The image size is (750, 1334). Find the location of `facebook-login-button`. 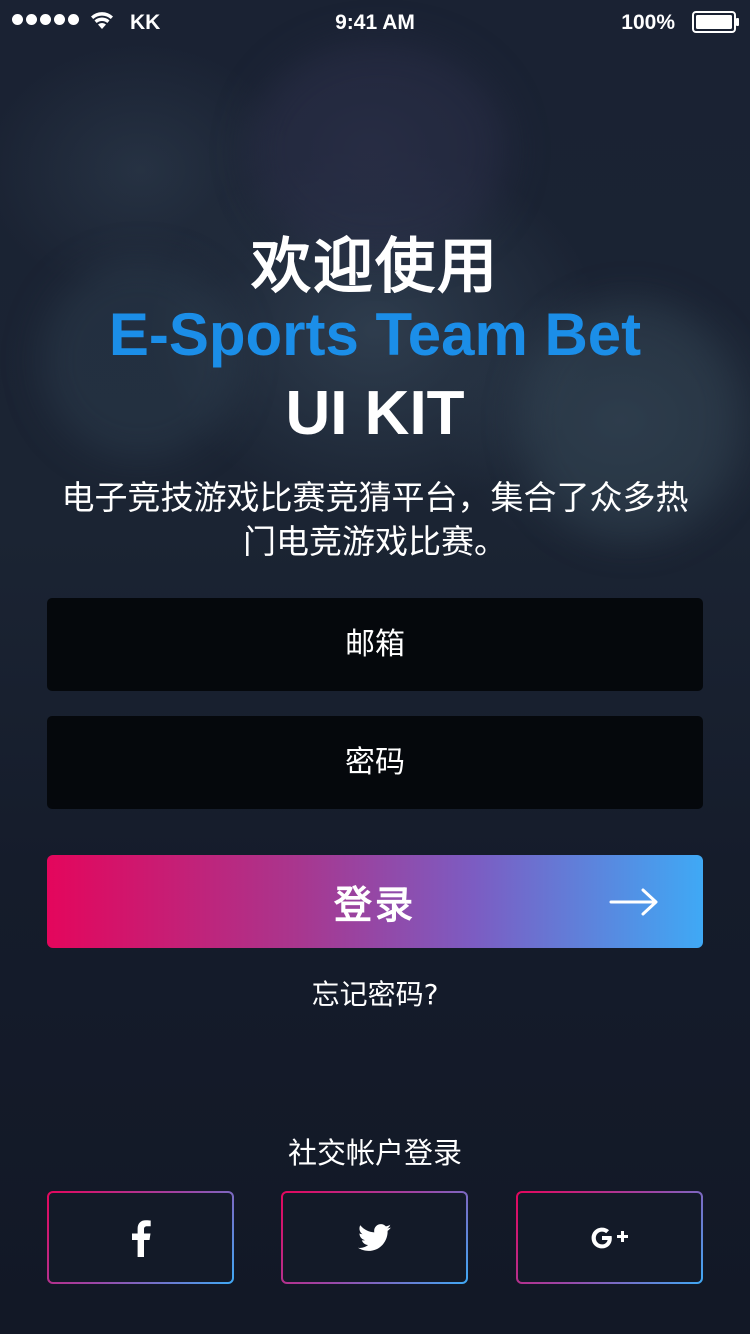

facebook-login-button is located at coordinates (140, 1237).